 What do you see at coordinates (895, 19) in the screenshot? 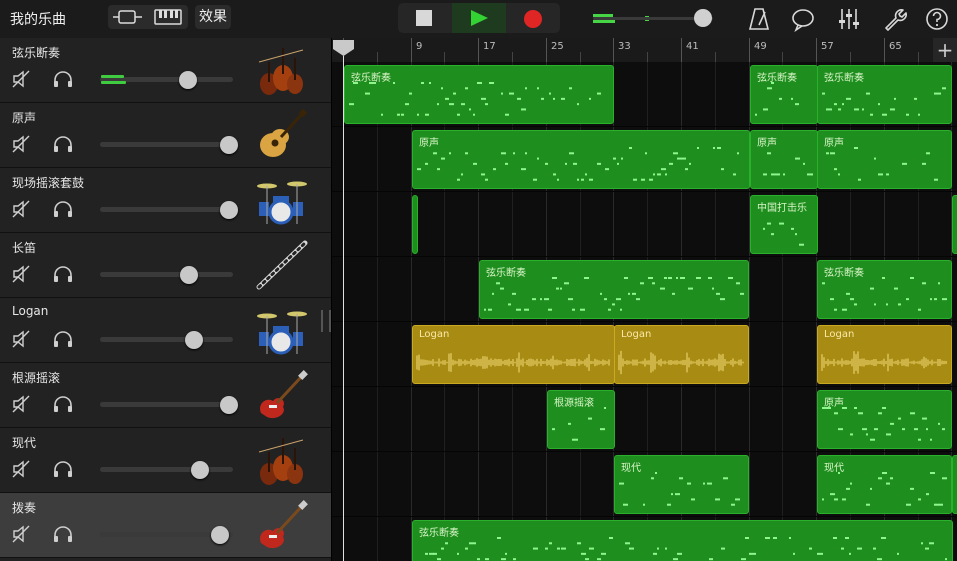
I see `settings-button` at bounding box center [895, 19].